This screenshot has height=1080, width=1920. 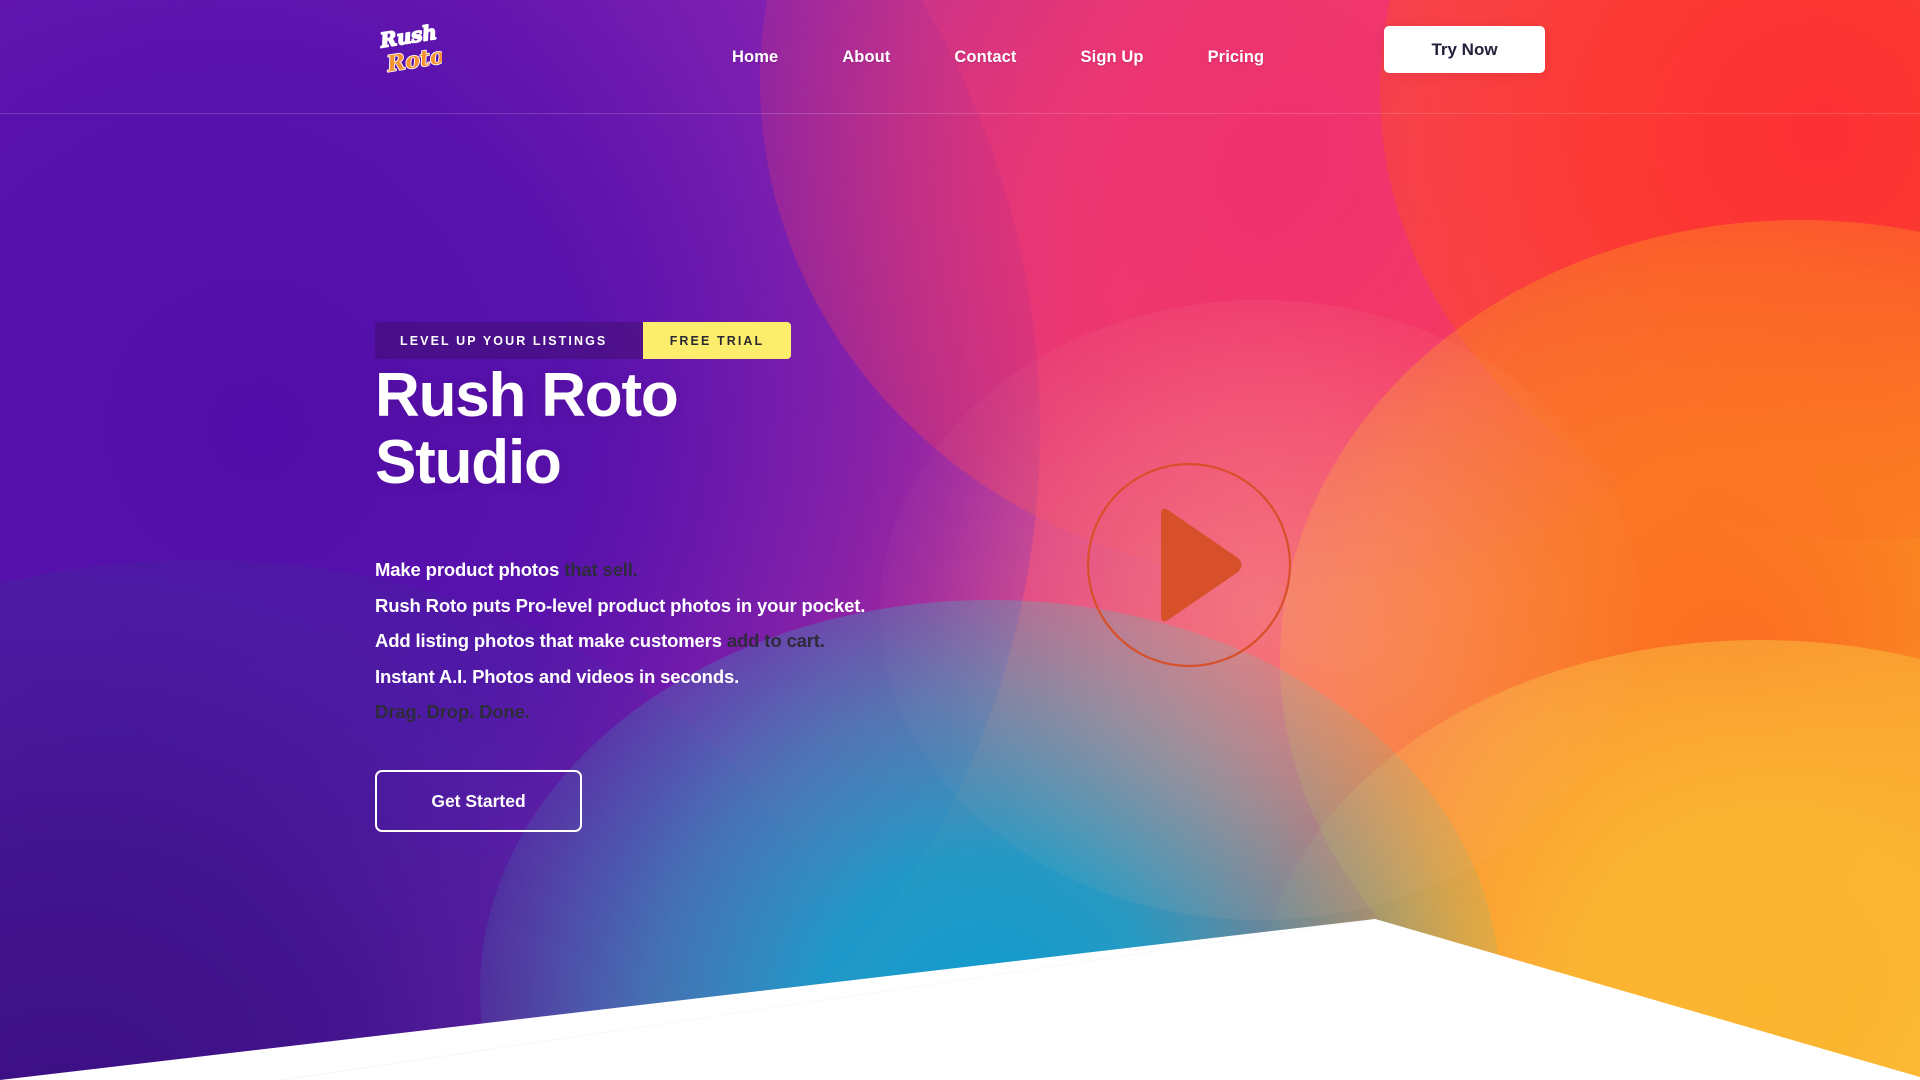 What do you see at coordinates (825, 712) in the screenshot?
I see `subcopy-line-5: Drag. Drop. Done.` at bounding box center [825, 712].